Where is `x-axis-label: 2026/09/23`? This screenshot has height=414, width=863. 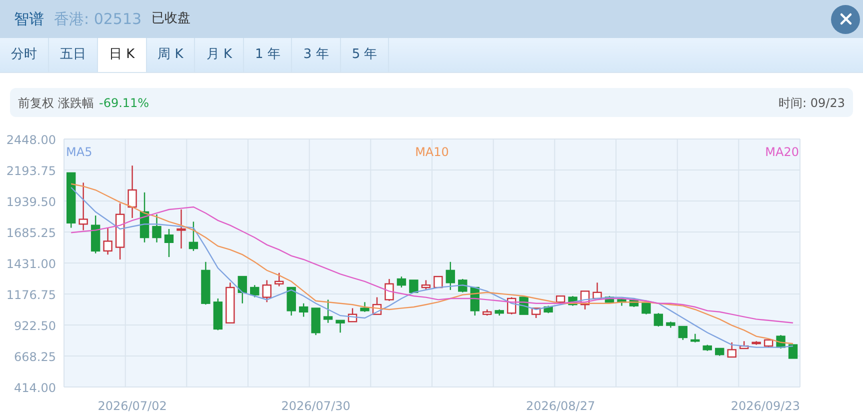 x-axis-label: 2026/09/23 is located at coordinates (765, 406).